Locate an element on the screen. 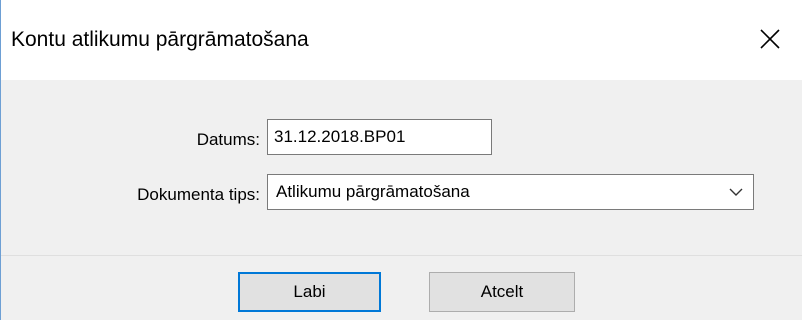 The image size is (802, 320). date-field: 31.12.2018.BP01 is located at coordinates (379, 137).